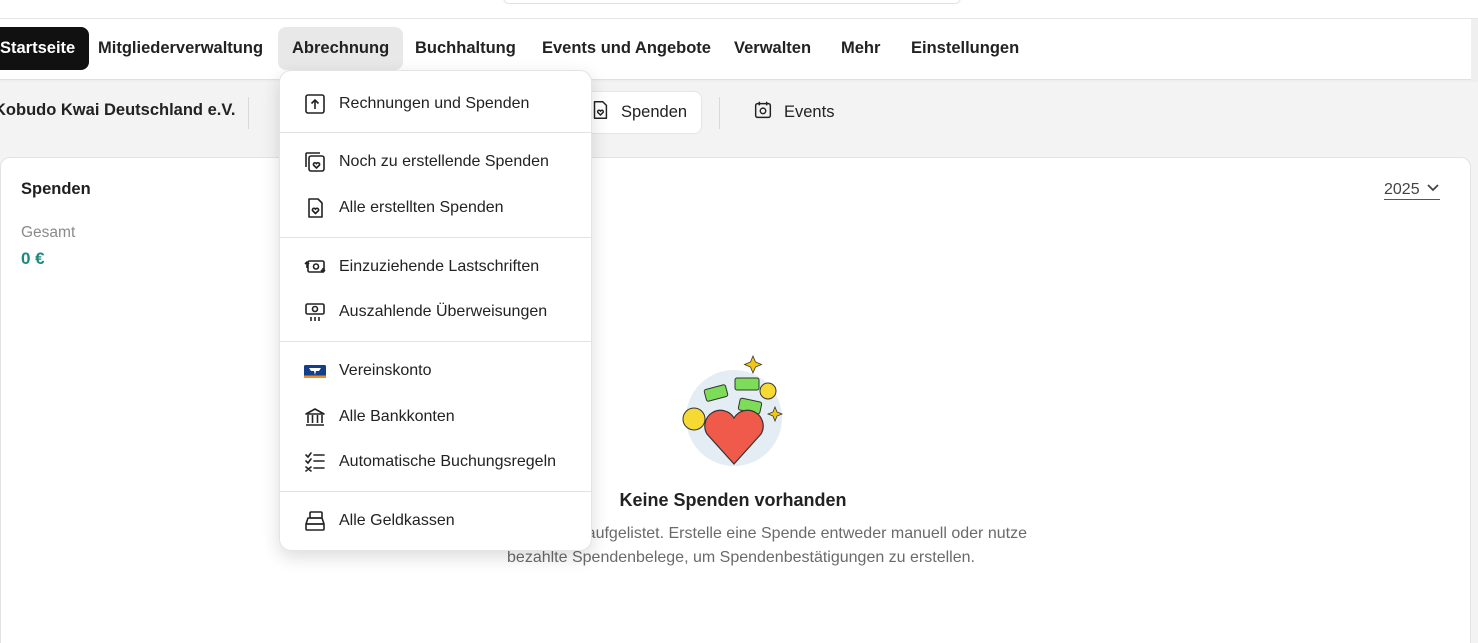 The height and width of the screenshot is (643, 1478). What do you see at coordinates (1402, 189) in the screenshot?
I see `year-value: 2025` at bounding box center [1402, 189].